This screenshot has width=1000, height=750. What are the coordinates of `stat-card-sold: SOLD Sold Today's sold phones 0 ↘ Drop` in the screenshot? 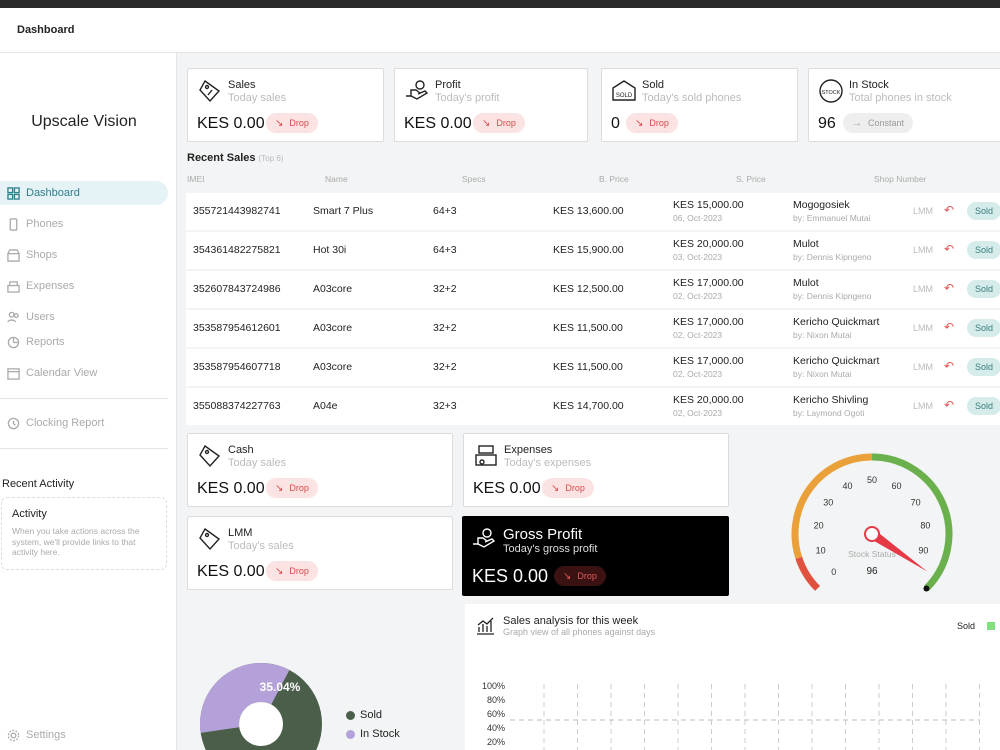 It's located at (699, 105).